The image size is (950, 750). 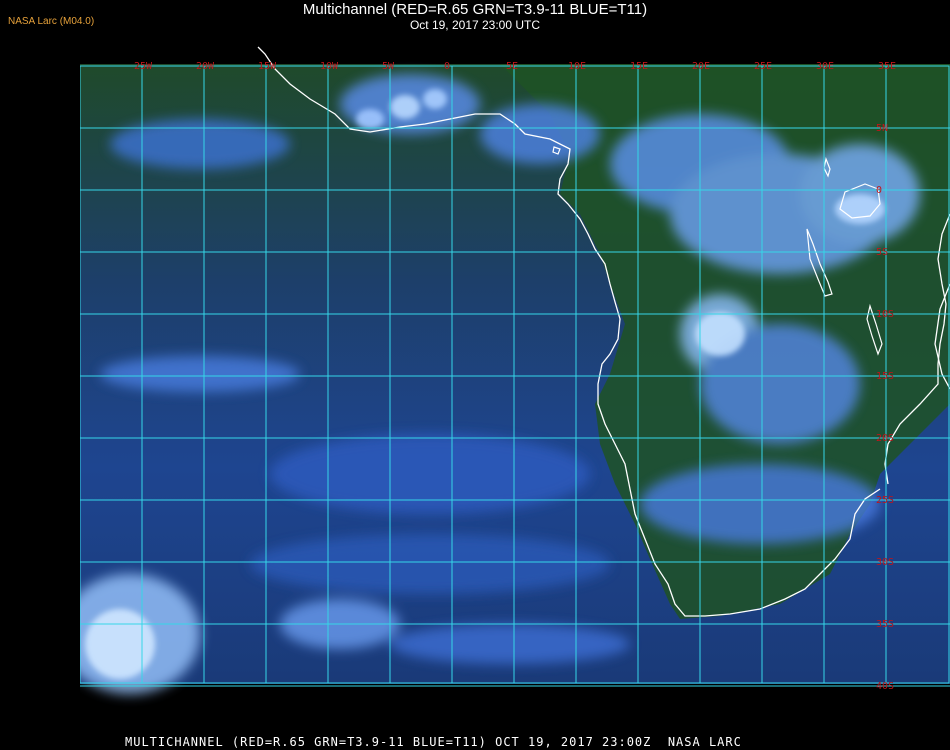 I want to click on longitude-label: 15E, so click(x=639, y=66).